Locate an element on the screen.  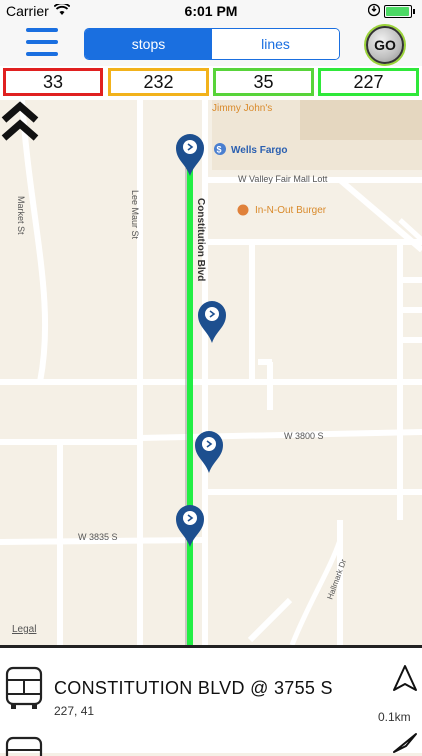
nav-bar: stops lines GO is located at coordinates (211, 44).